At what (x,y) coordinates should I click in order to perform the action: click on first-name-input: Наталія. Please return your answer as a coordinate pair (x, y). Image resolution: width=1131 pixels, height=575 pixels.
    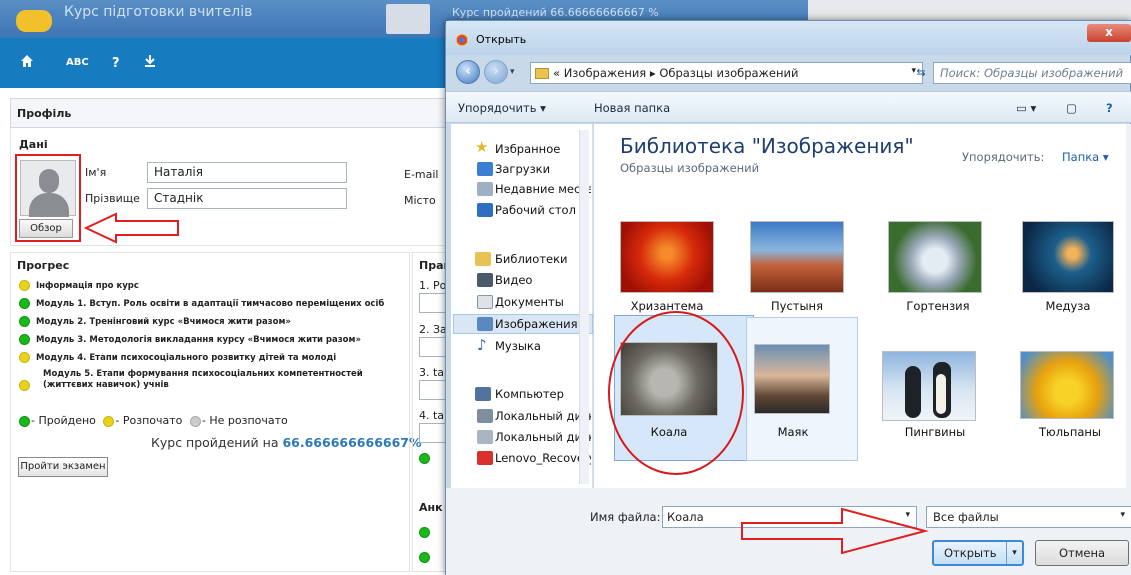
    Looking at the image, I should click on (247, 172).